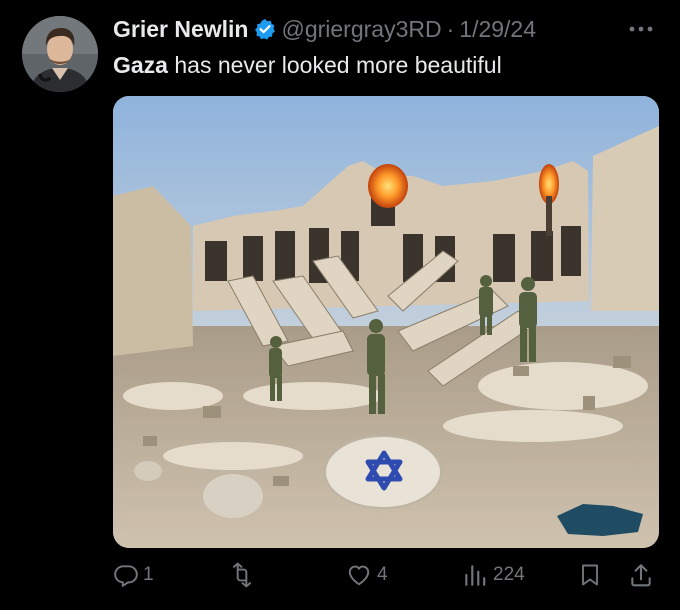 This screenshot has height=610, width=680. I want to click on post-date: 1/29/24, so click(497, 29).